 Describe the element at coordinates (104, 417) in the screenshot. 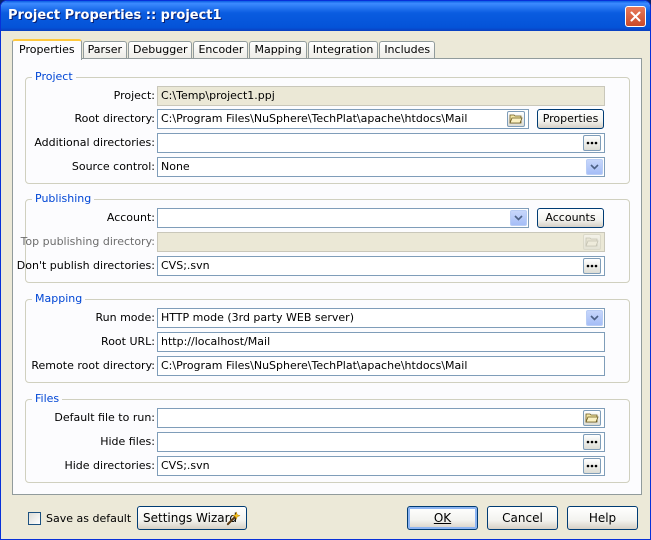

I see `default-file-label: Default file to run:` at that location.